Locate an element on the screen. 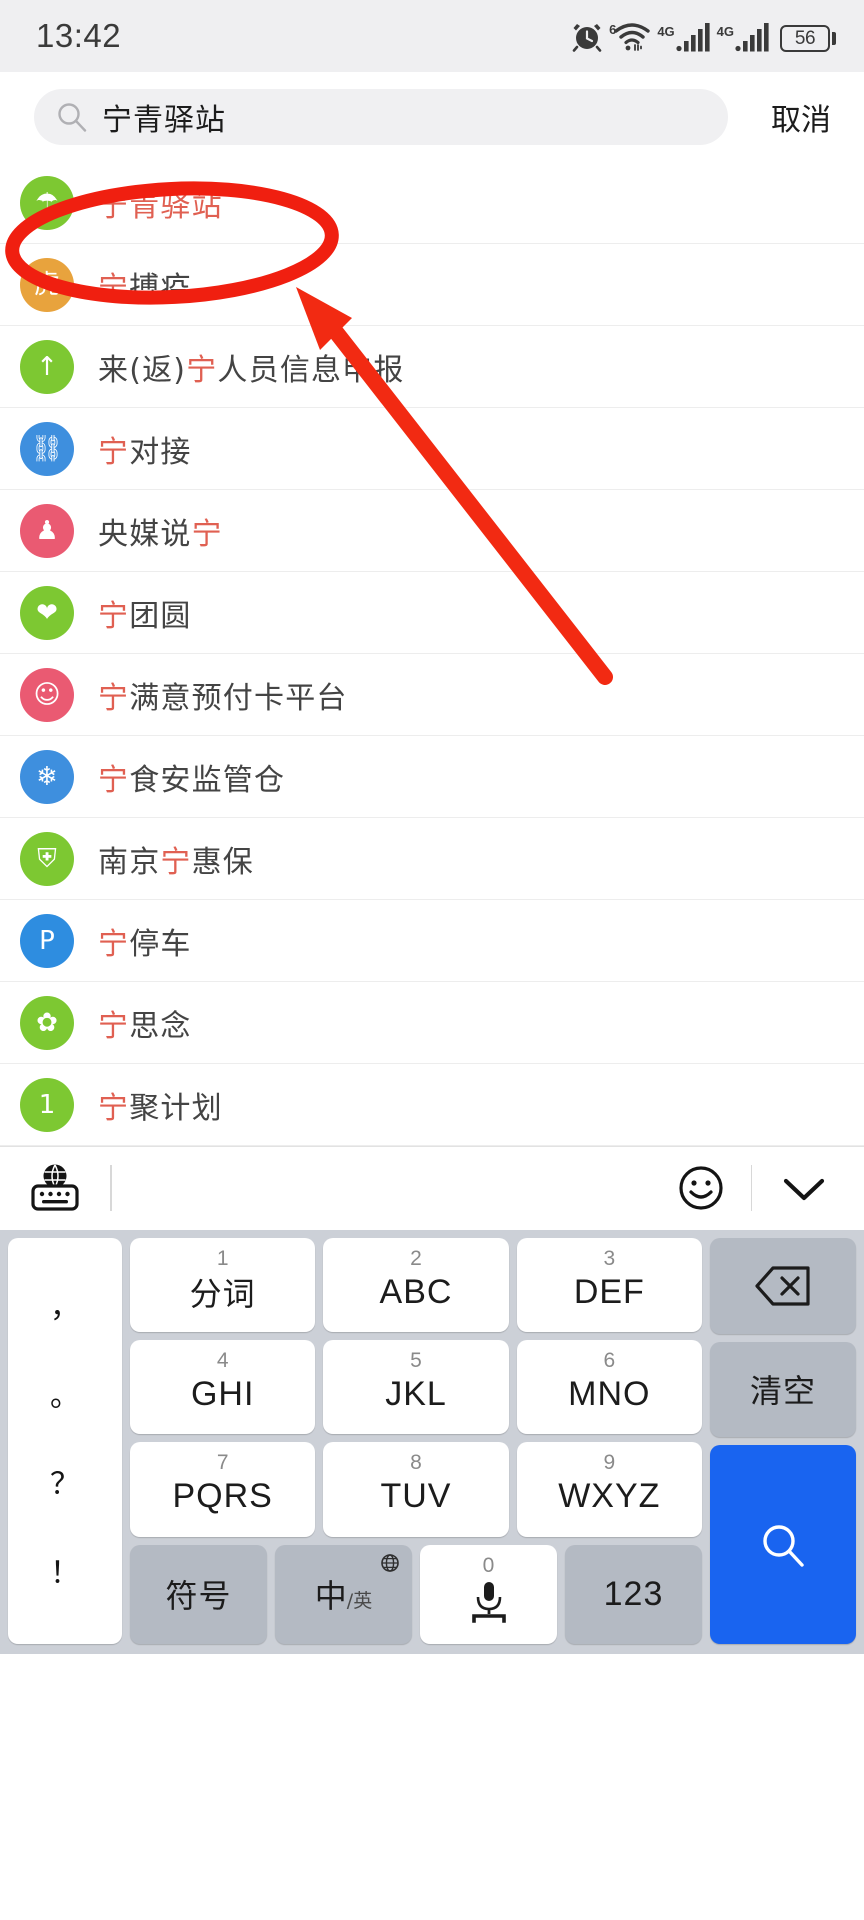 The image size is (864, 1920). microphone-icon is located at coordinates (488, 1603).